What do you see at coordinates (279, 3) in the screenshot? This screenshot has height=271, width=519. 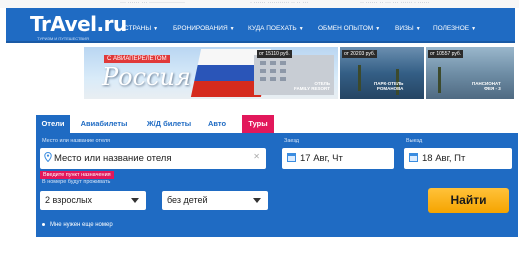 I see `top-strip-text: · ······ ··········· ·· ·· ···` at bounding box center [279, 3].